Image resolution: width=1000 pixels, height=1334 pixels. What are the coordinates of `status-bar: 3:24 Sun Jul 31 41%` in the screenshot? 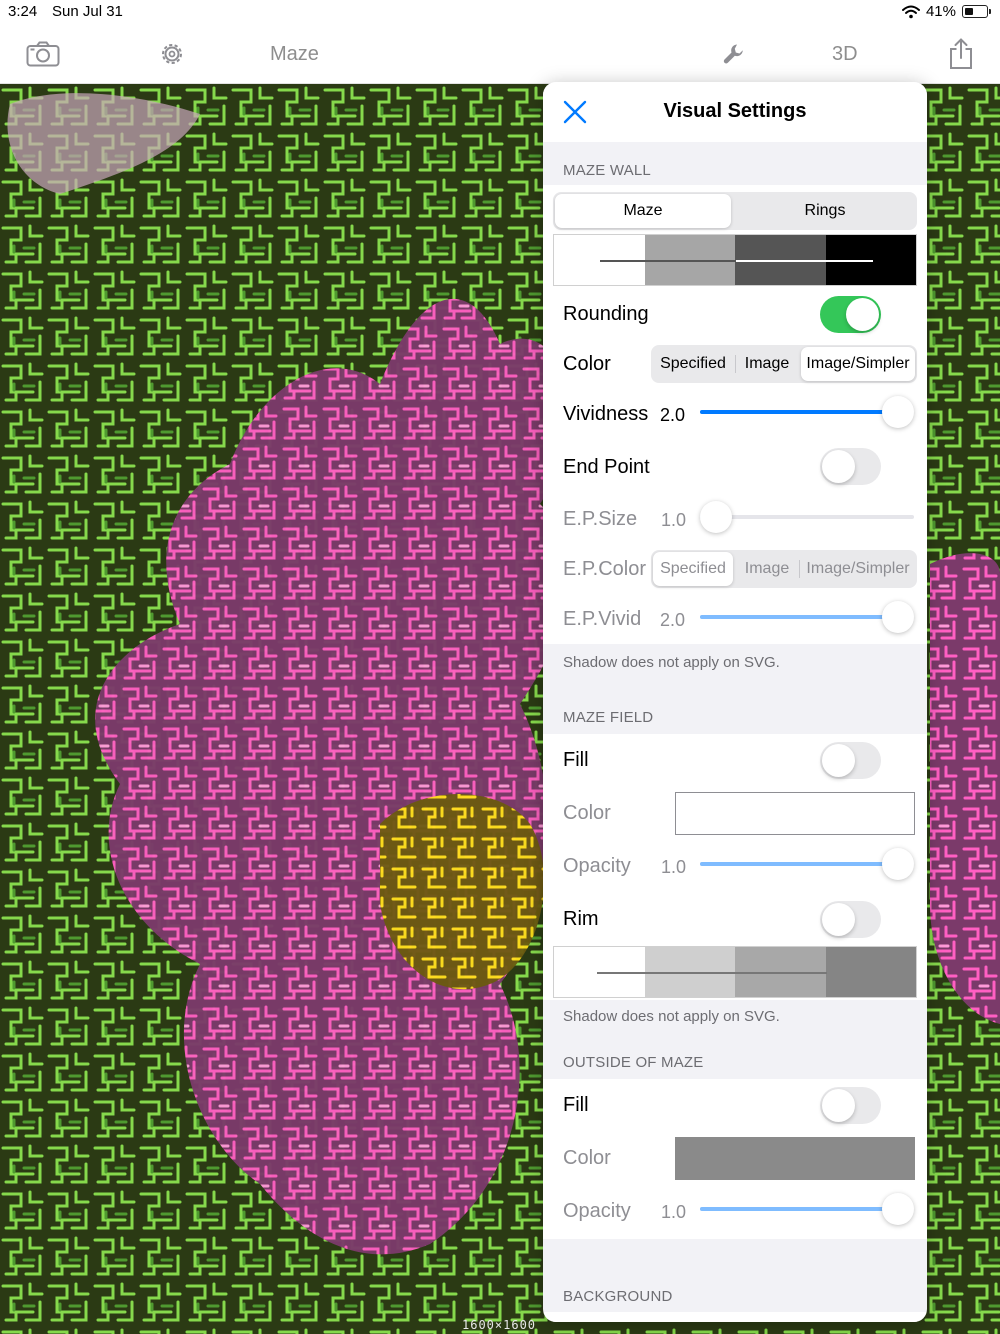 It's located at (500, 13).